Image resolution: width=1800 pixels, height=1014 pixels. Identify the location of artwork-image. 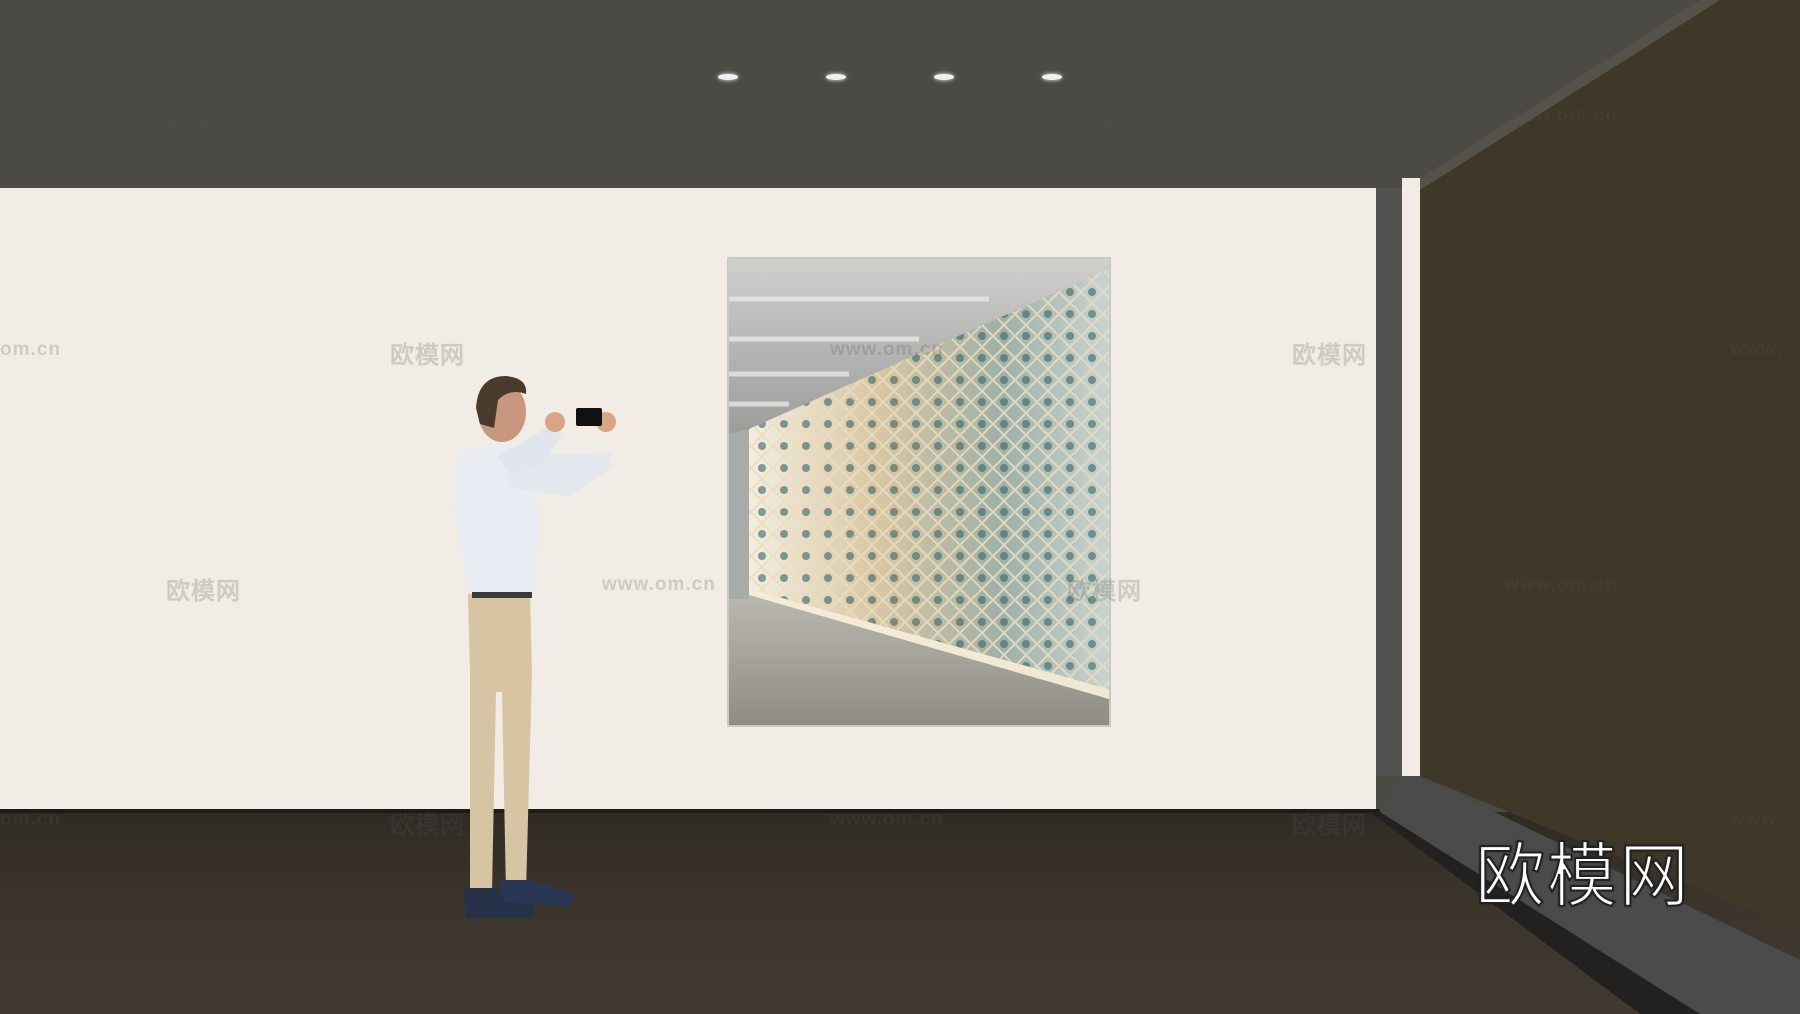
(919, 492).